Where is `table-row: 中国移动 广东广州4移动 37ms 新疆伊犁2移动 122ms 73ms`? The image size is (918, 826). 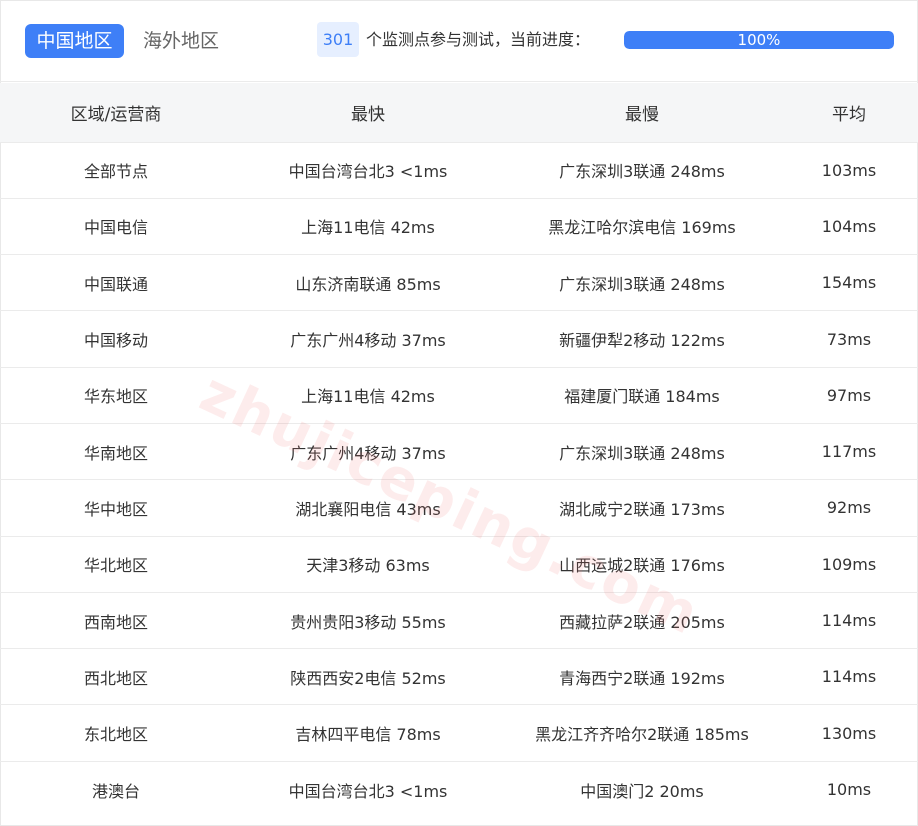
table-row: 中国移动 广东广州4移动 37ms 新疆伊犁2移动 122ms 73ms is located at coordinates (459, 339).